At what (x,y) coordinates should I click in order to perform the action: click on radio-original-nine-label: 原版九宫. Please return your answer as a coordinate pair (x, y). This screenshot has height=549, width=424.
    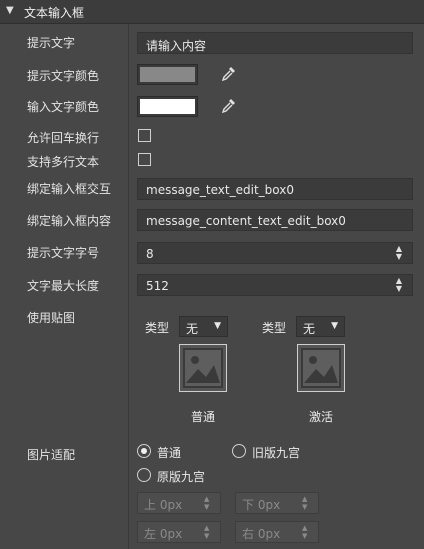
    Looking at the image, I should click on (181, 476).